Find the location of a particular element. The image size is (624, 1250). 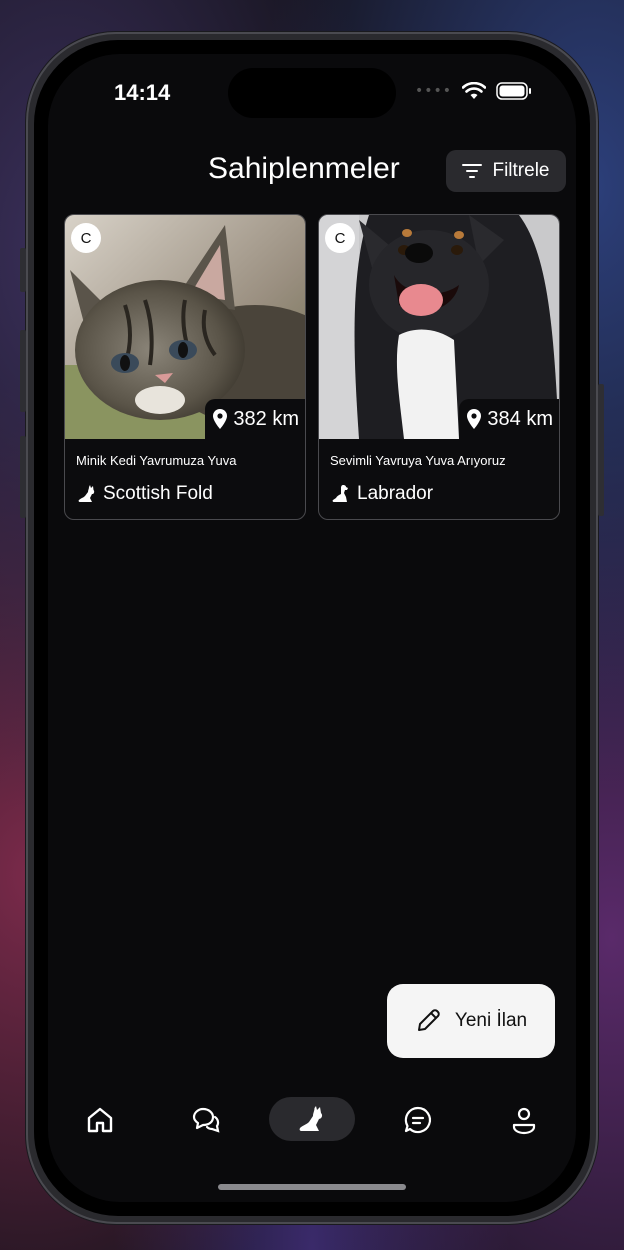

distance-badge: 384 km is located at coordinates (509, 419).